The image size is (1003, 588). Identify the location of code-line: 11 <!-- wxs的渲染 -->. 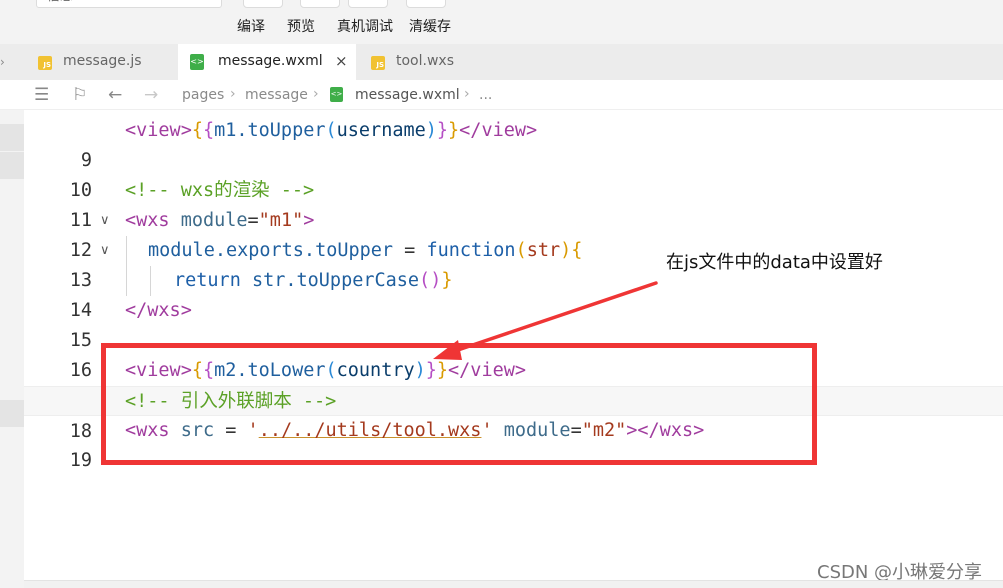
(513, 203).